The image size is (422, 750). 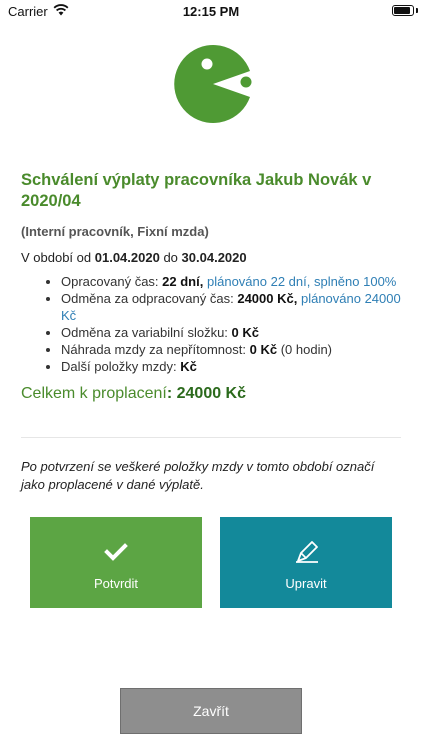 What do you see at coordinates (56, 257) in the screenshot?
I see `period-prefix: V období od` at bounding box center [56, 257].